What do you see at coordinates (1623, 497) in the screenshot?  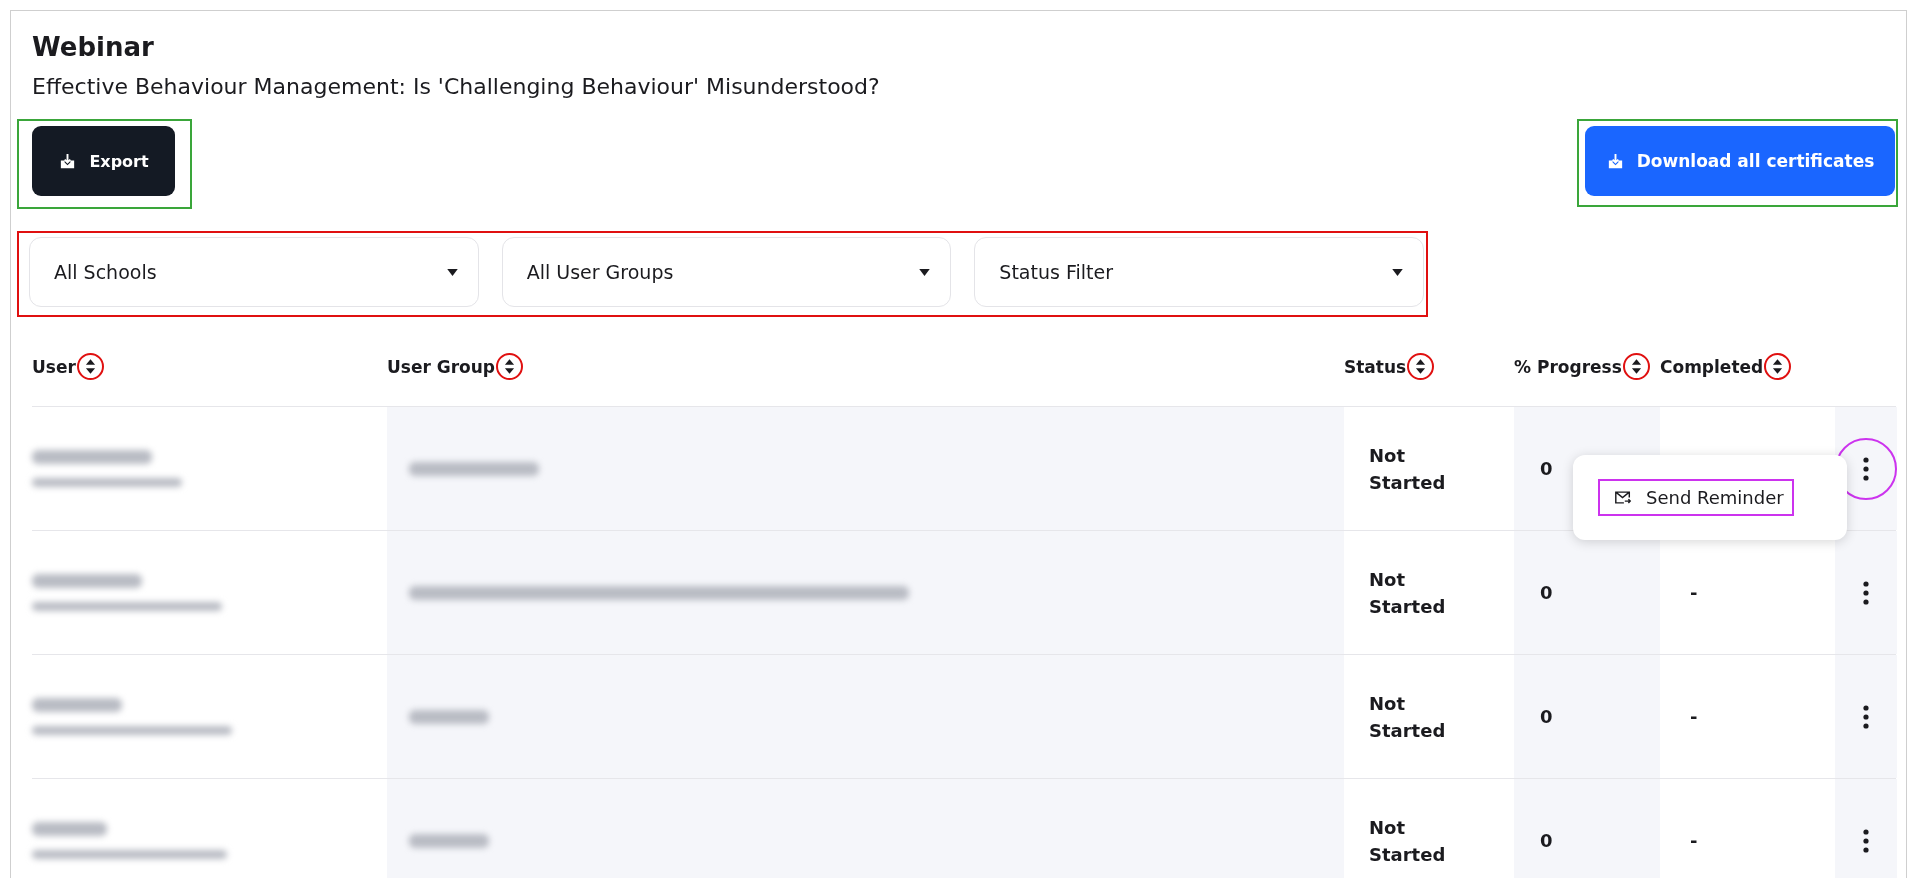 I see `mail-icon` at bounding box center [1623, 497].